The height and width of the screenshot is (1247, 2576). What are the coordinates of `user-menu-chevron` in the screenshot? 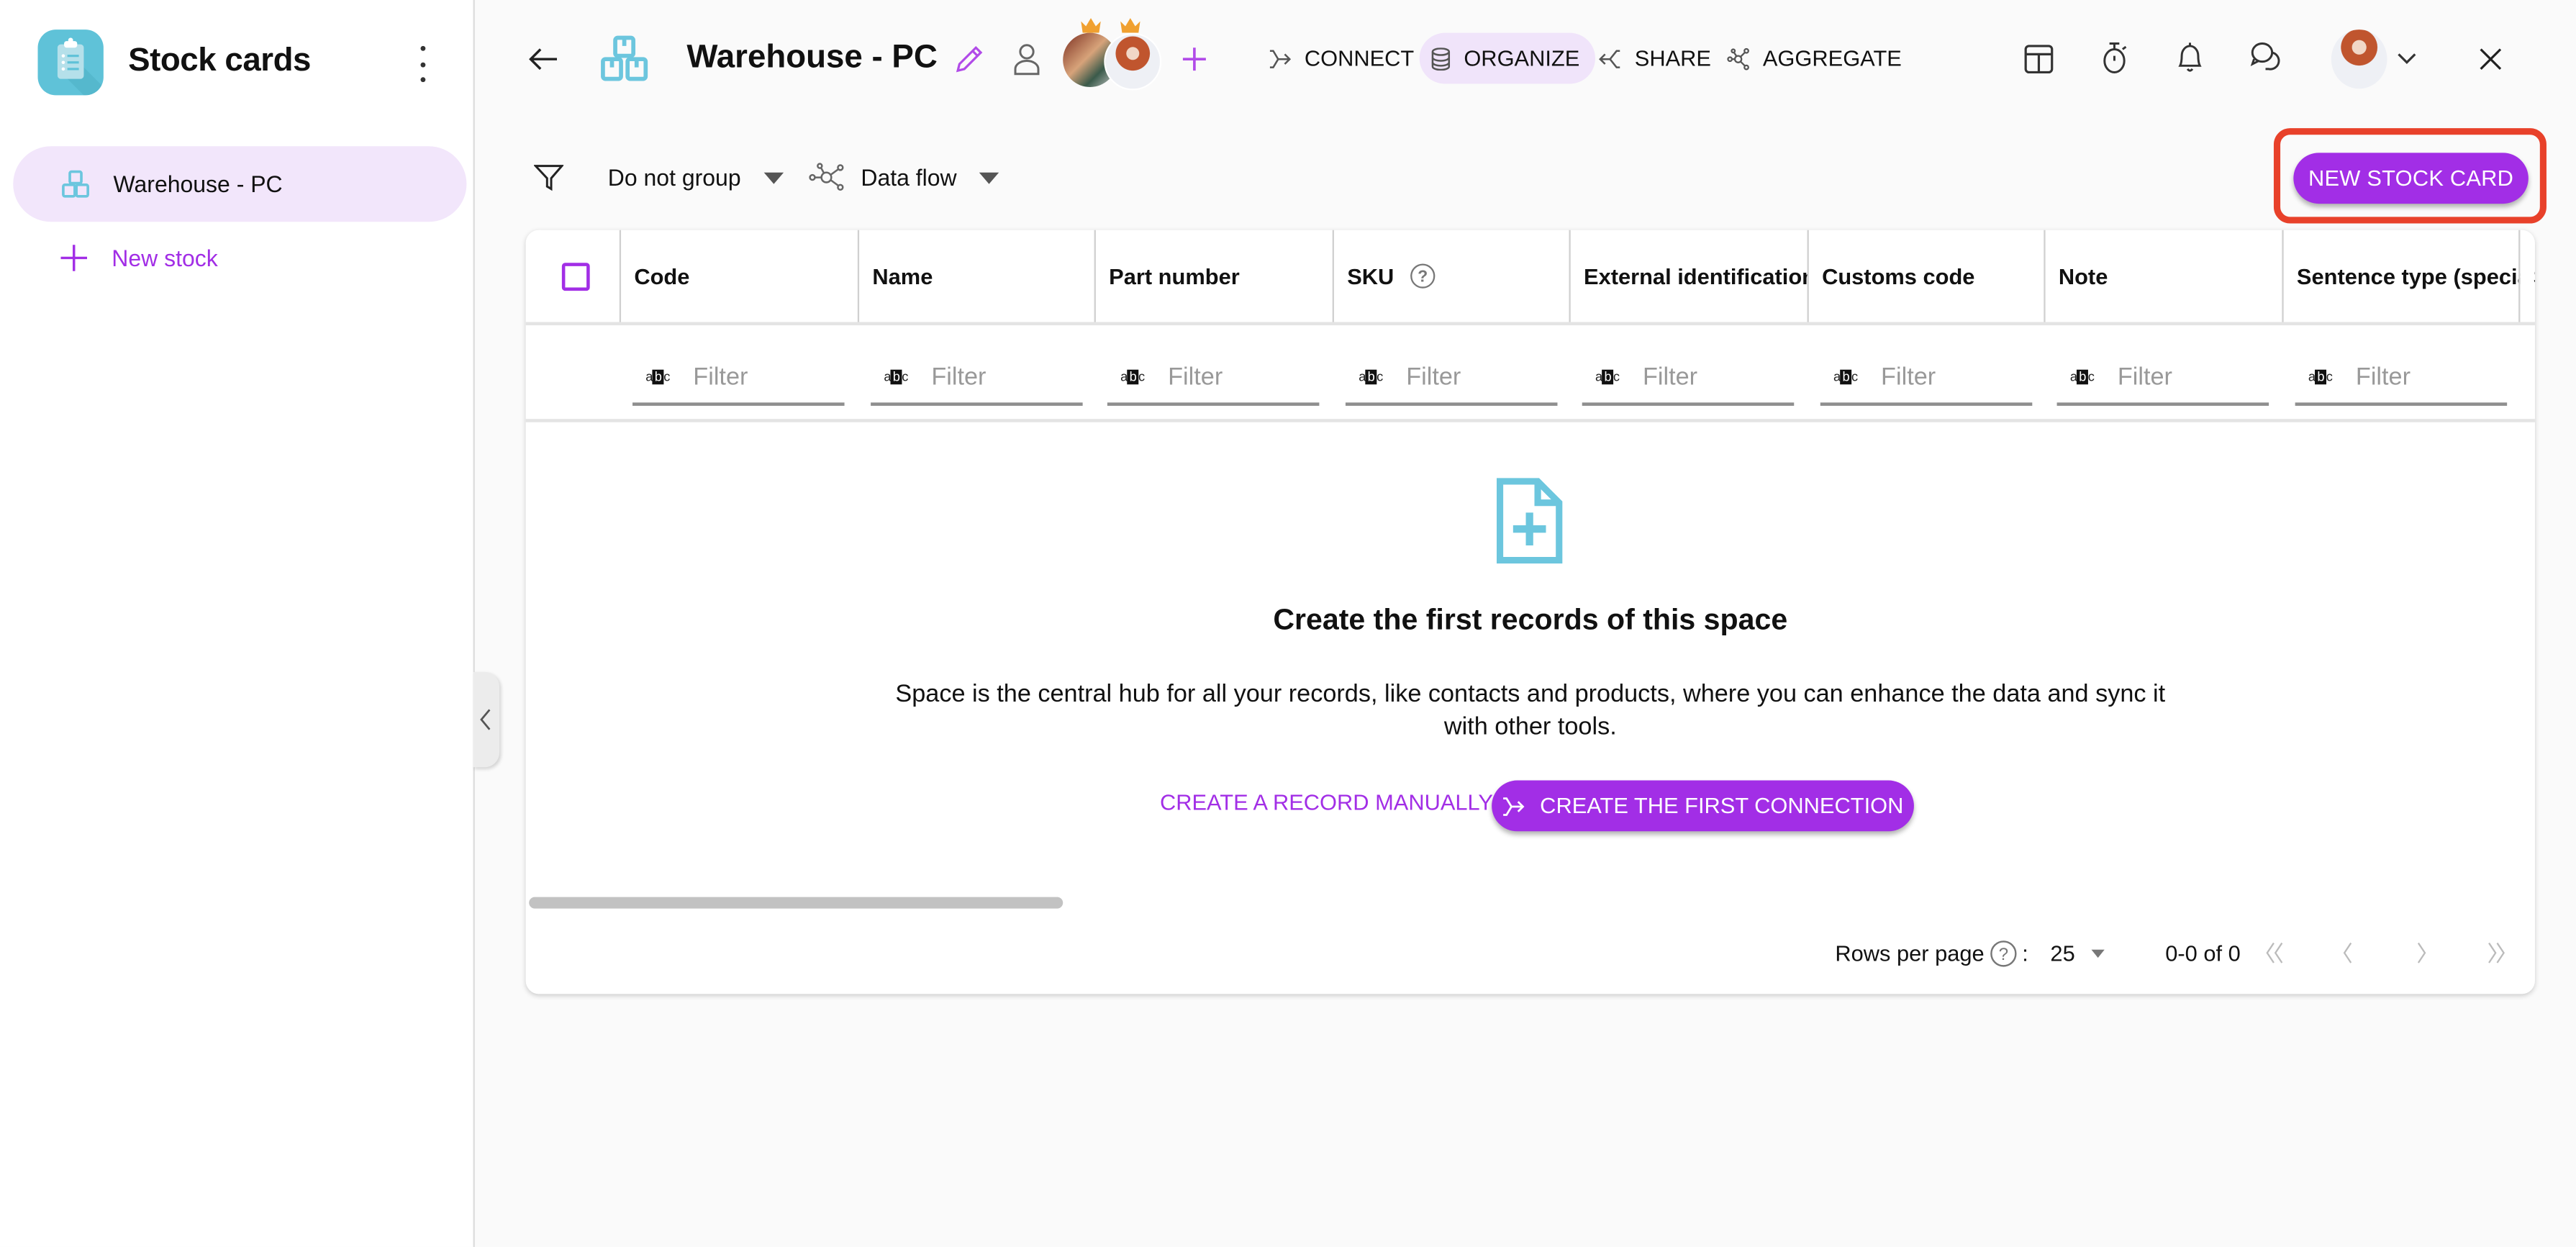 It's located at (2406, 59).